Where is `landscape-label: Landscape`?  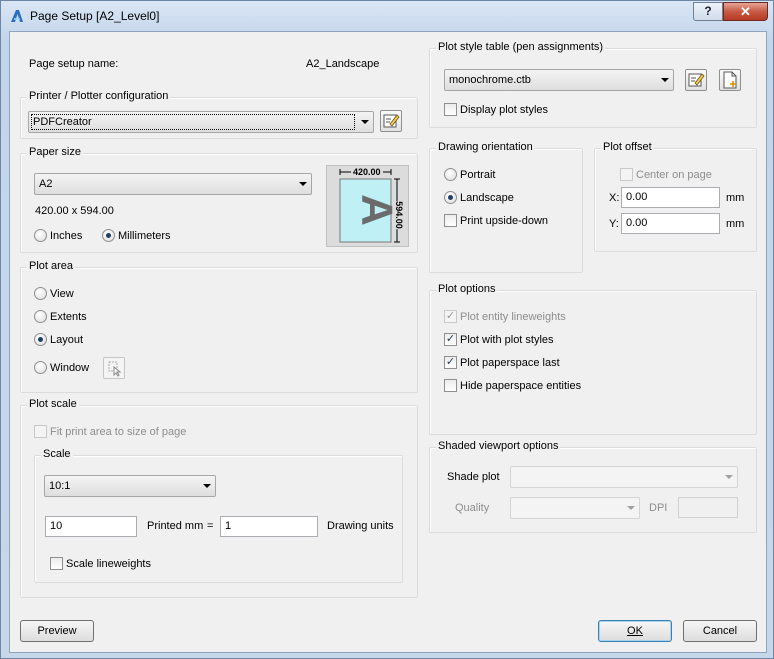 landscape-label: Landscape is located at coordinates (487, 198).